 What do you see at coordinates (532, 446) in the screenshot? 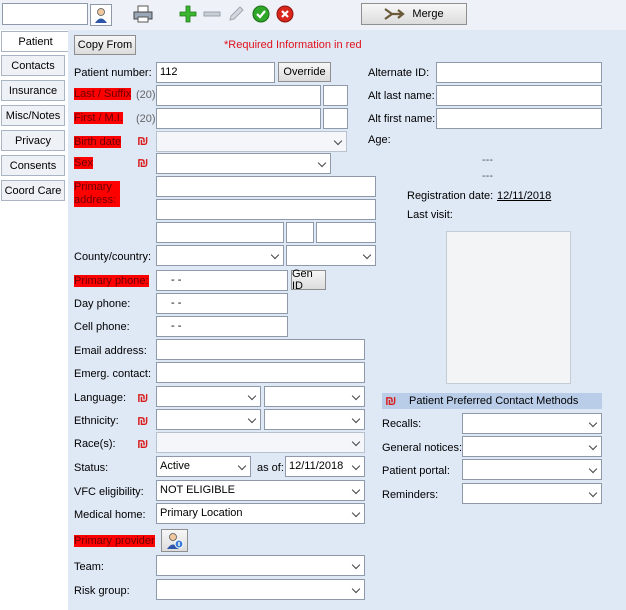
I see `general-notices-select` at bounding box center [532, 446].